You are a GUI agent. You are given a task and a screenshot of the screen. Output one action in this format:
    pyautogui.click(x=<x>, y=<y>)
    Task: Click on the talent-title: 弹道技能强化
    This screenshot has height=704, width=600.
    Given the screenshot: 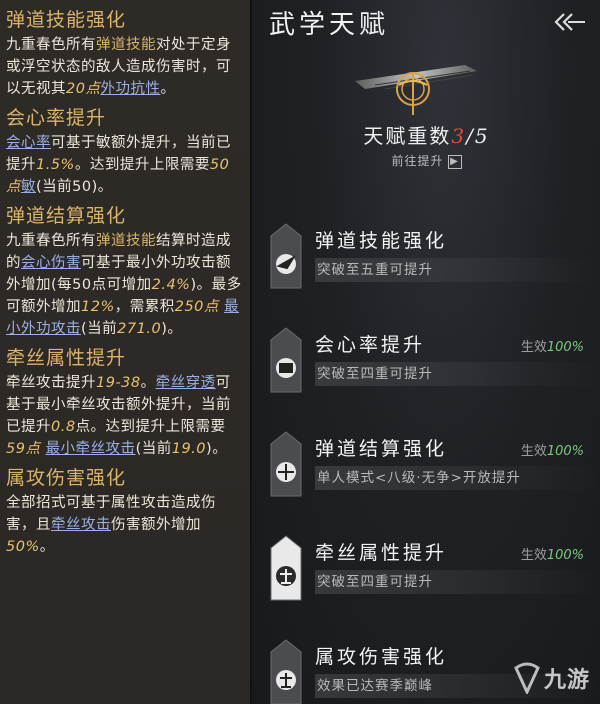 What is the action you would take?
    pyautogui.click(x=381, y=241)
    